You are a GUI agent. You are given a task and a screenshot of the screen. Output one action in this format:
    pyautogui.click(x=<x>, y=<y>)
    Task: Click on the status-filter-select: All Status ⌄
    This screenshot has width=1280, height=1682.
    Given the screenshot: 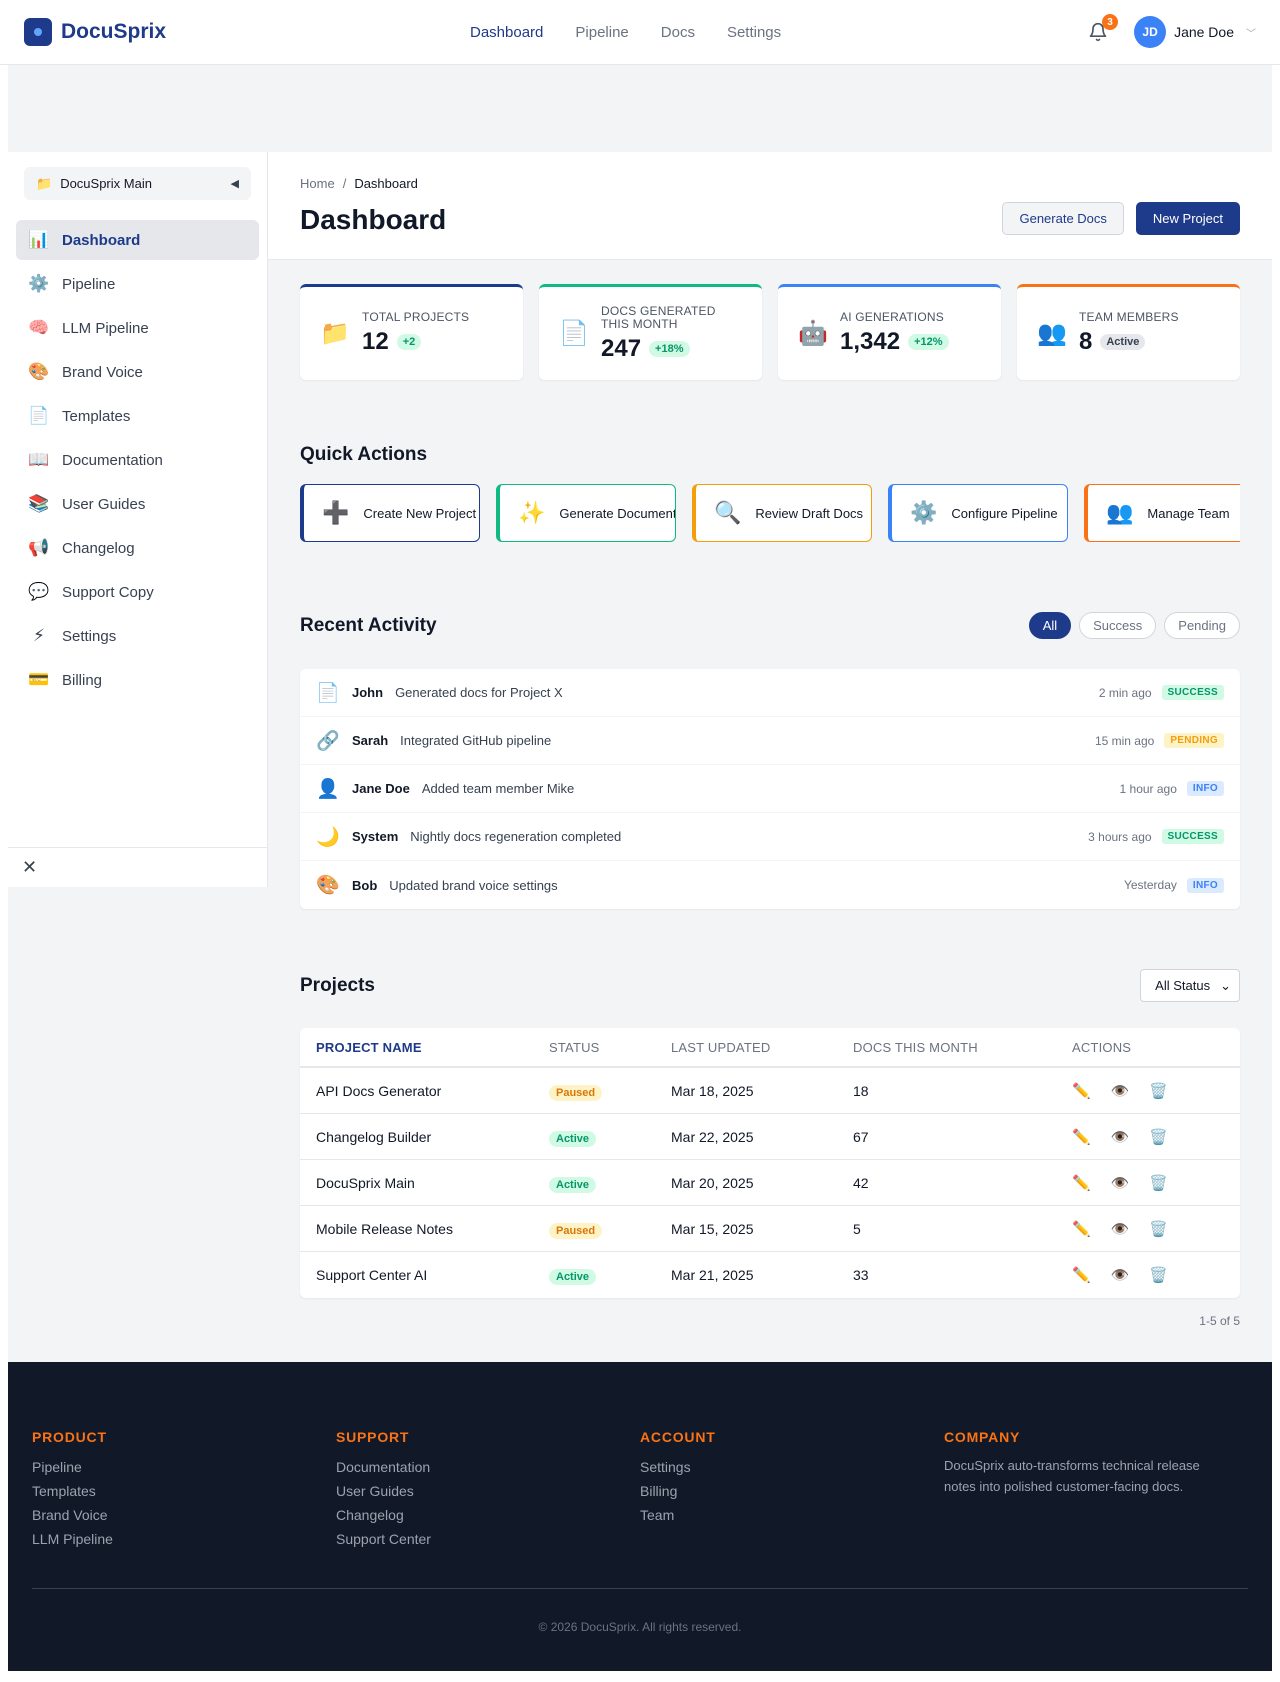 What is the action you would take?
    pyautogui.click(x=1190, y=985)
    